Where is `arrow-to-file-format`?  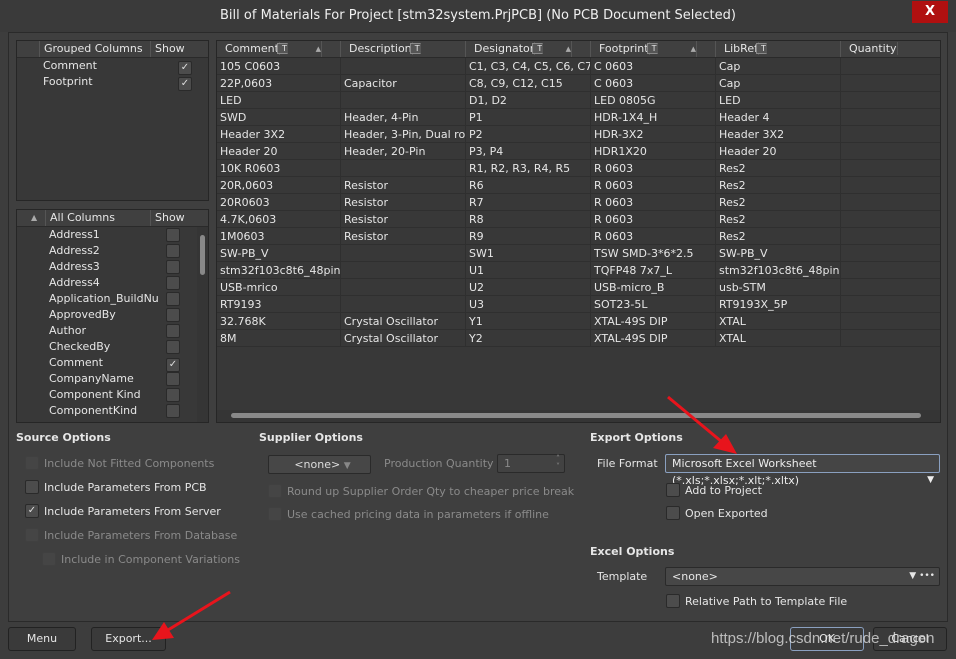
arrow-to-file-format is located at coordinates (695, 419).